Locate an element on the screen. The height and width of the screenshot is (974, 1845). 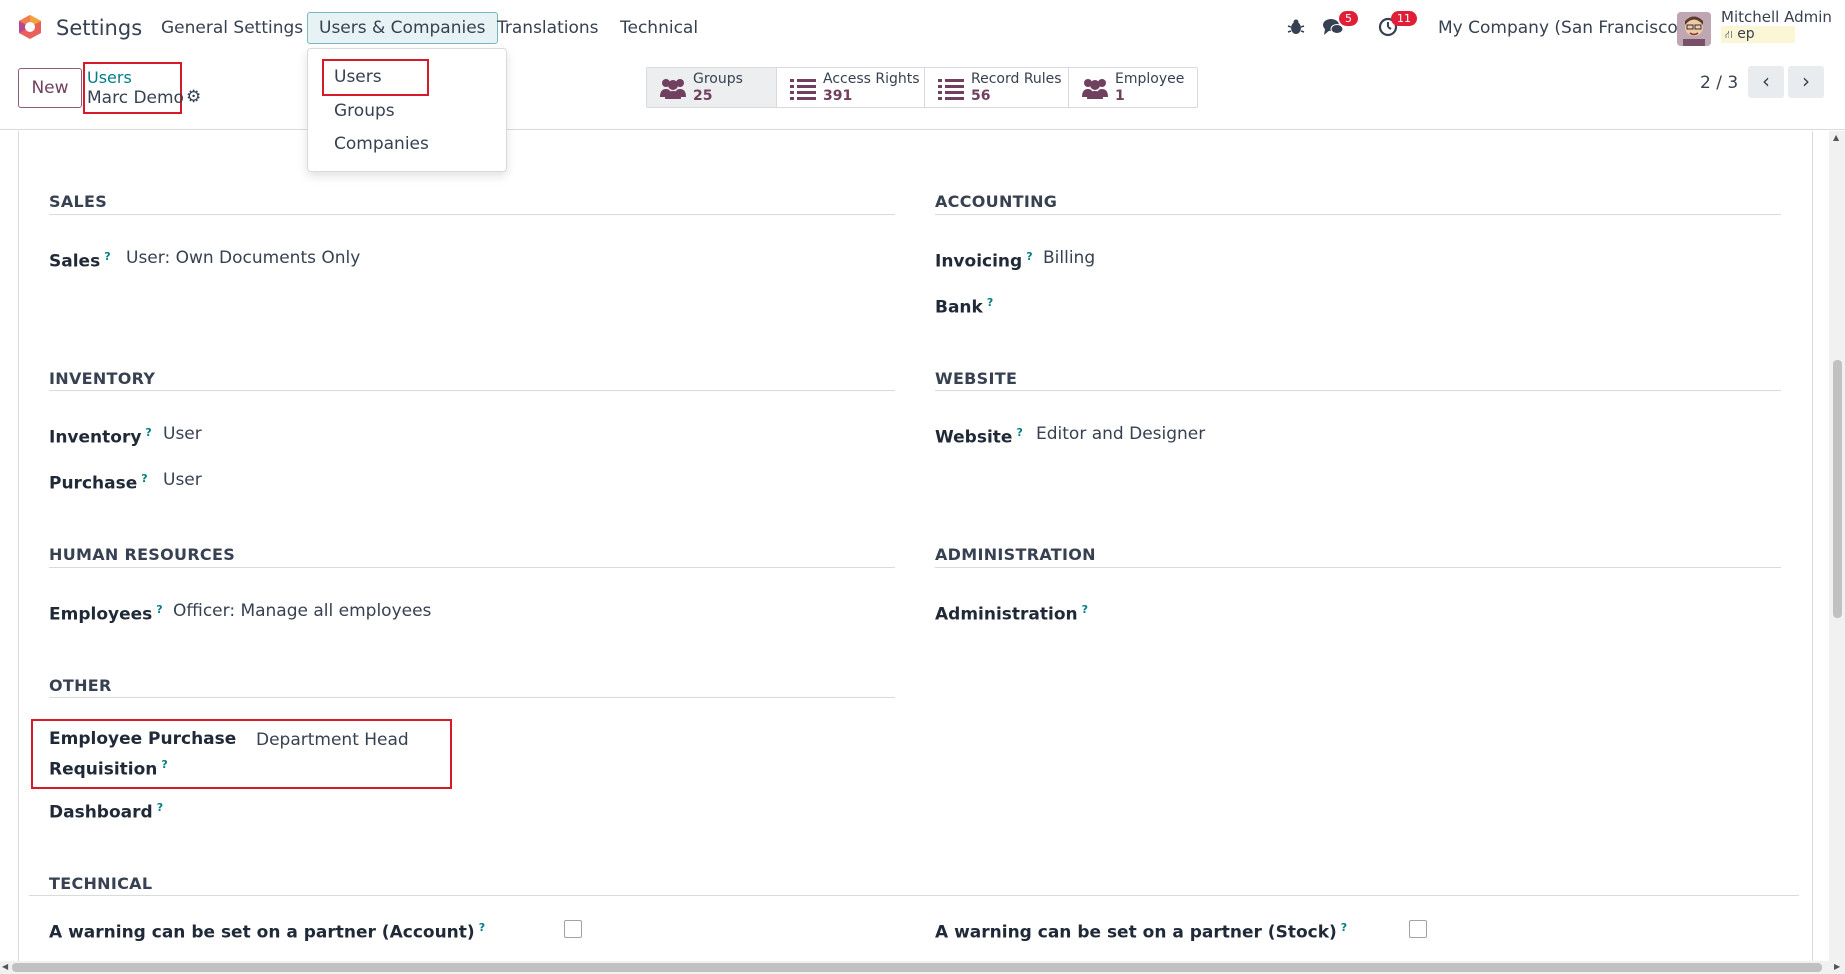
pager-next-button: › is located at coordinates (1806, 82).